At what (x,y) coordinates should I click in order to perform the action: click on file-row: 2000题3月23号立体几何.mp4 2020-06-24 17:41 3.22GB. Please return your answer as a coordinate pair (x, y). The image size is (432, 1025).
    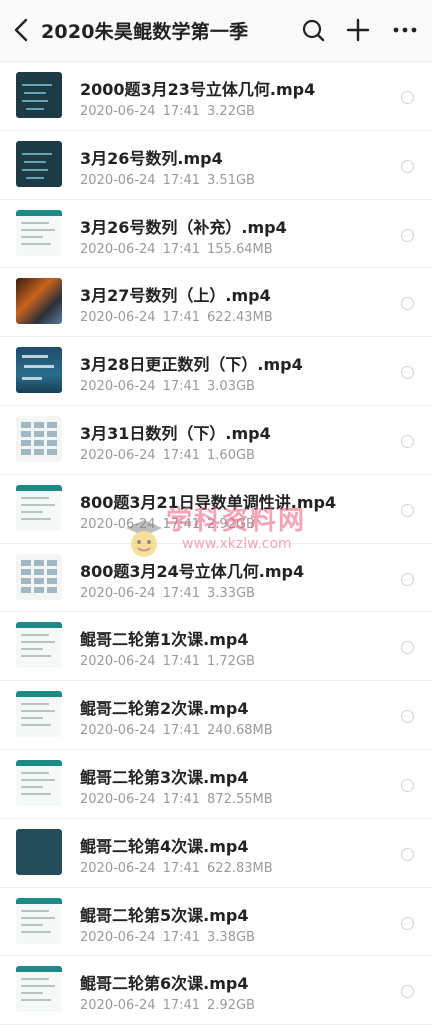
    Looking at the image, I should click on (216, 96).